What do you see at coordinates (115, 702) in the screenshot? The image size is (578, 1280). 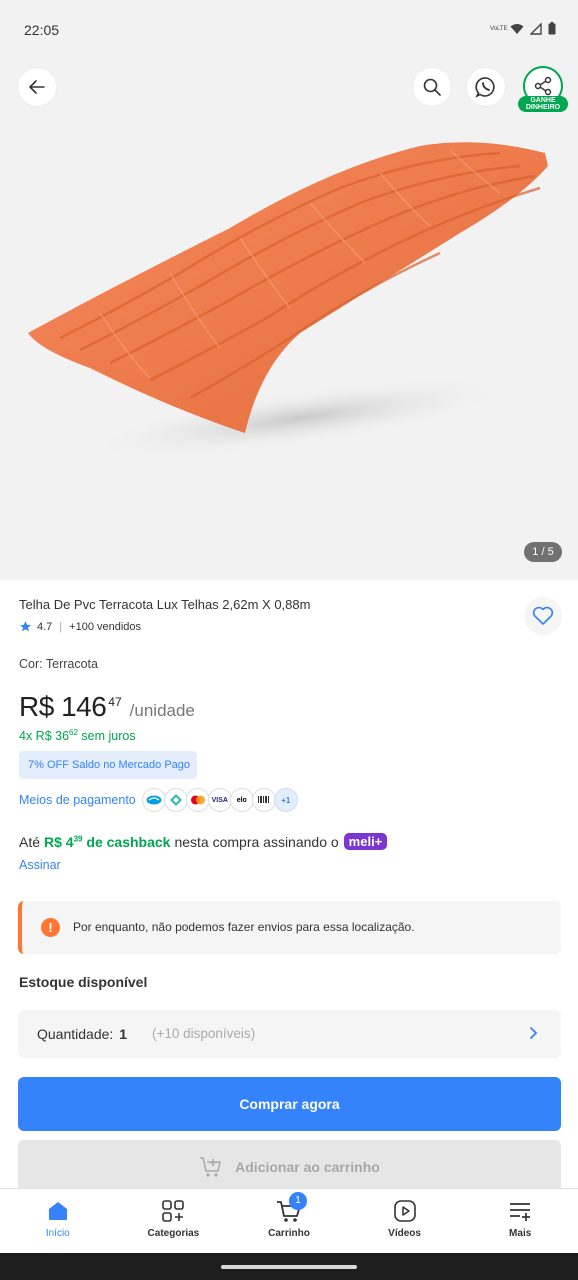 I see `price-cents: 47` at bounding box center [115, 702].